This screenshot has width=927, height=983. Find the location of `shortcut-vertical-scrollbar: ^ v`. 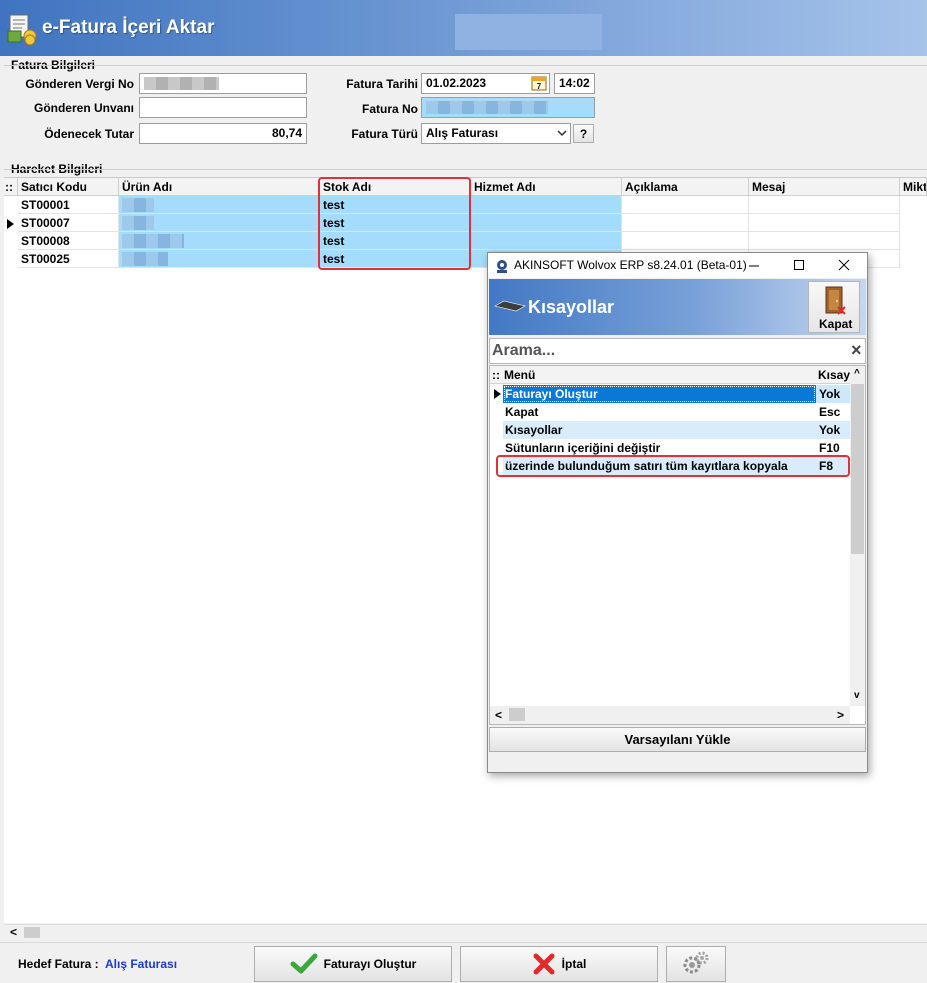

shortcut-vertical-scrollbar: ^ v is located at coordinates (857, 536).